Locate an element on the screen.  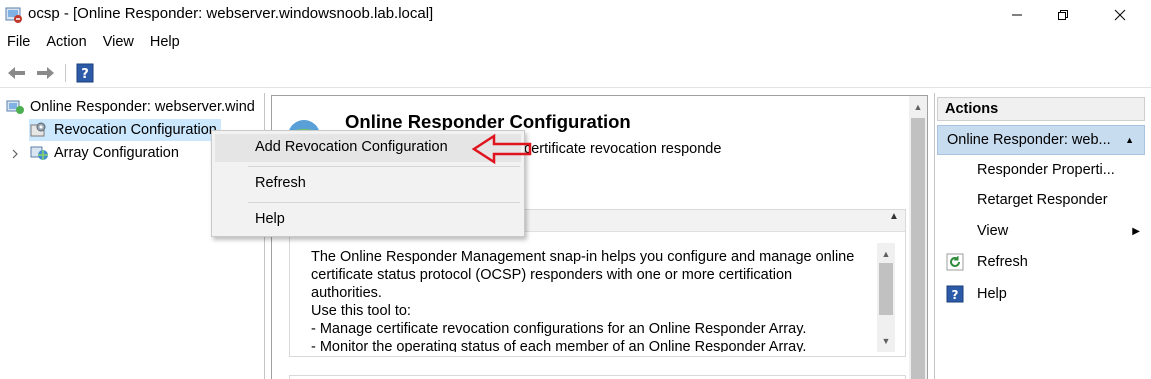
actions-group-online-responder: Online Responder: web... ▲ is located at coordinates (1041, 140).